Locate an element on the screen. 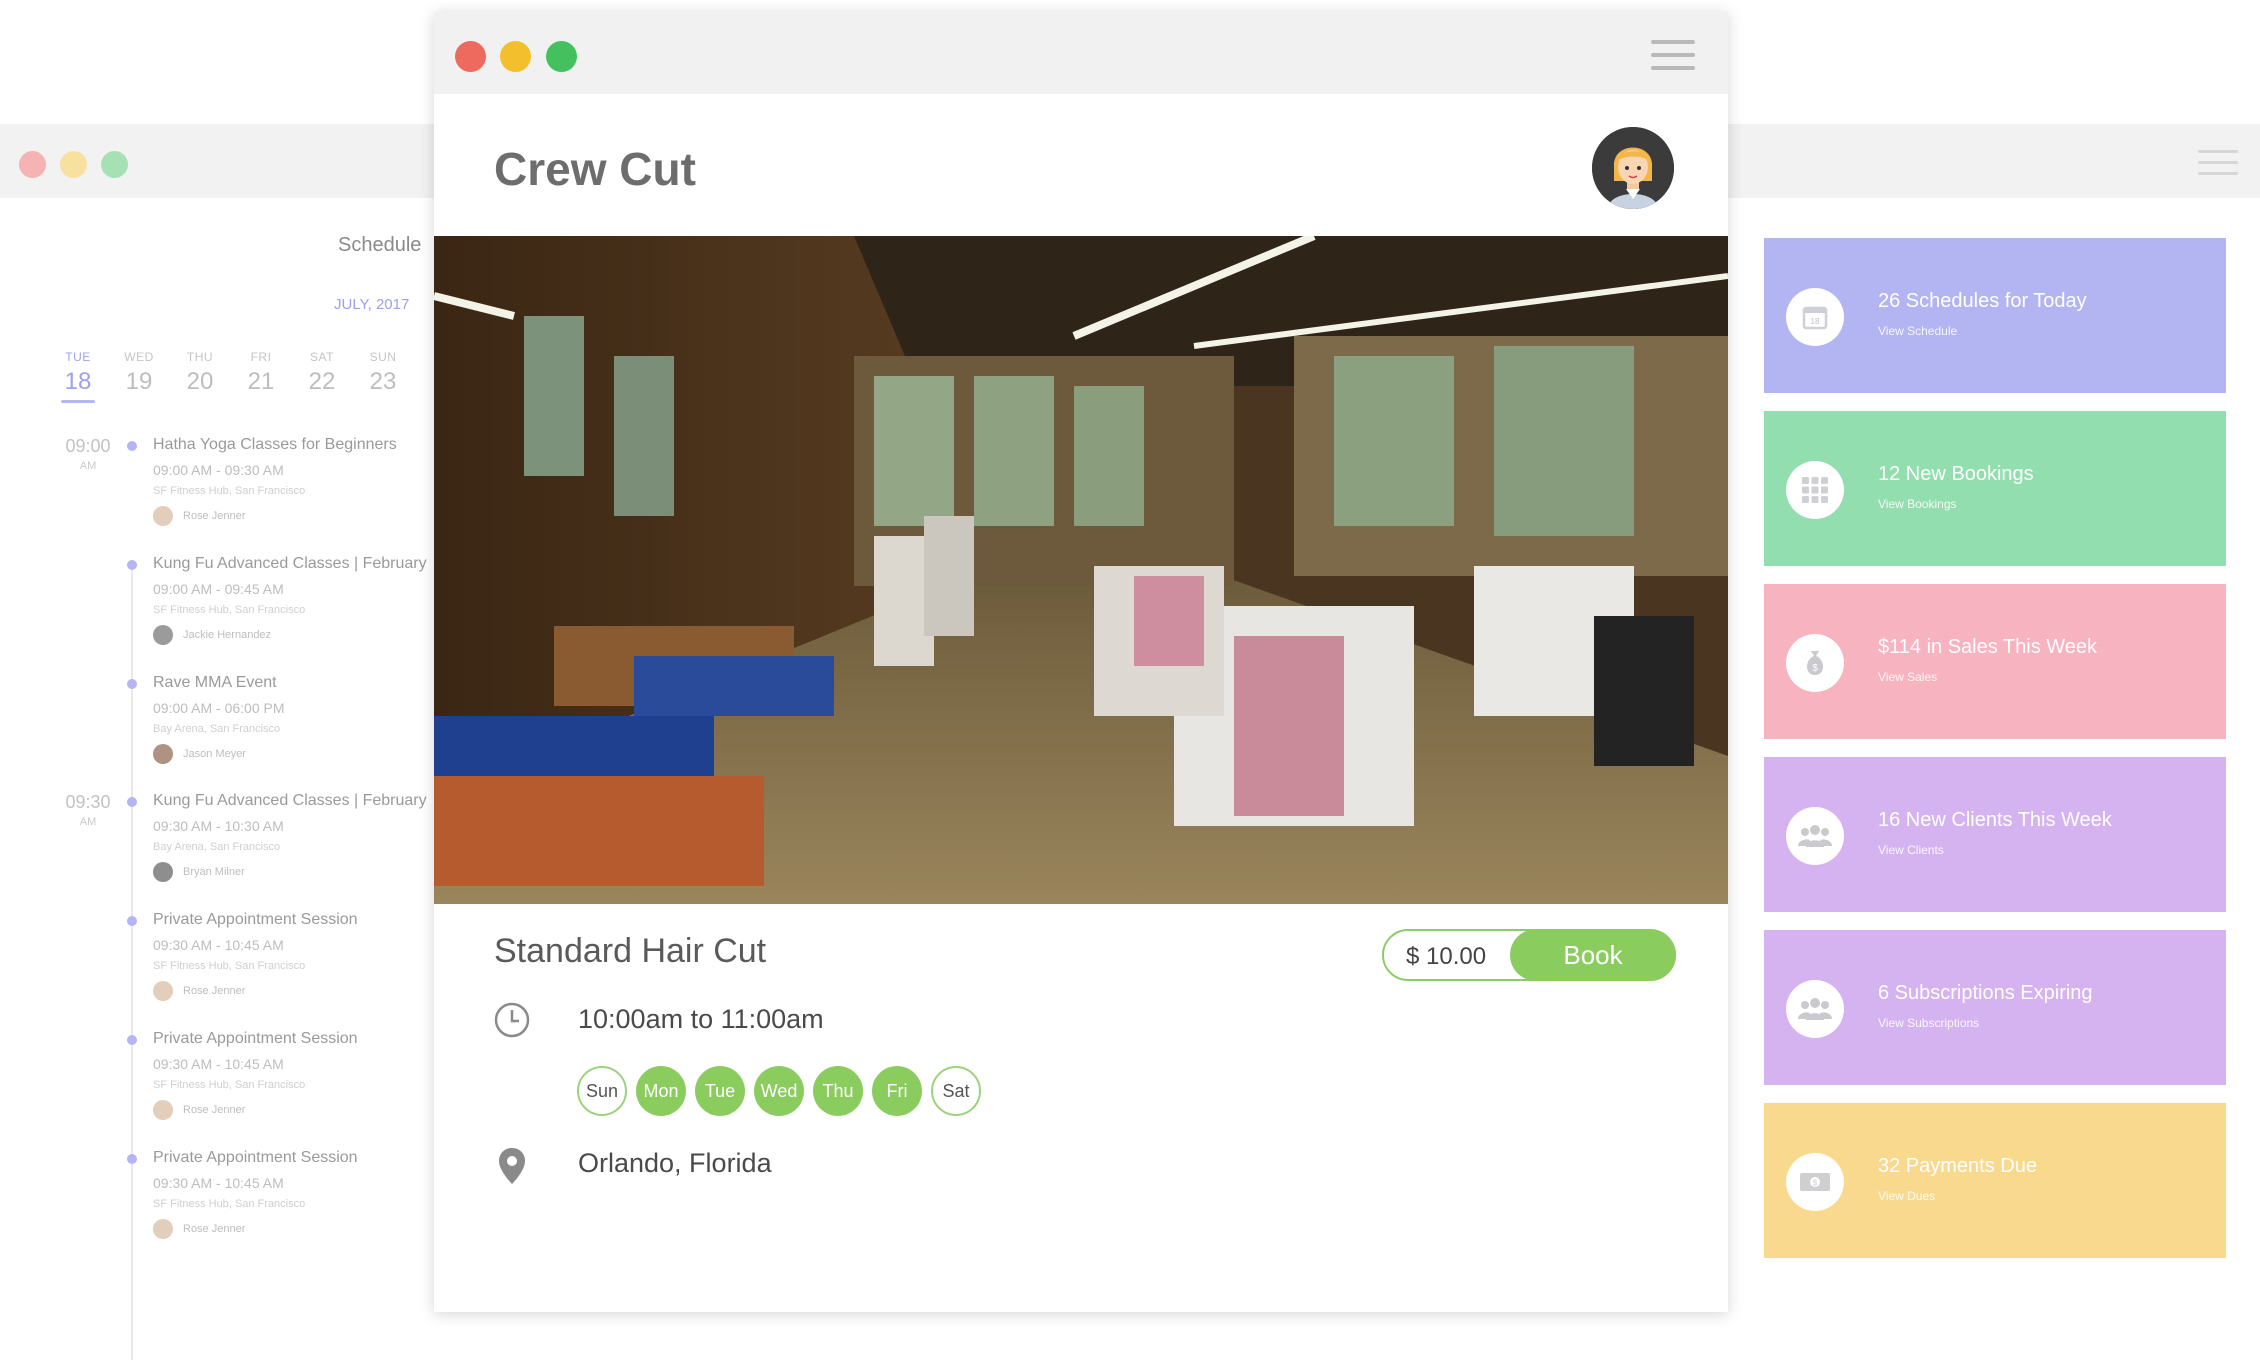 The width and height of the screenshot is (2260, 1360). book-button: Book is located at coordinates (1593, 955).